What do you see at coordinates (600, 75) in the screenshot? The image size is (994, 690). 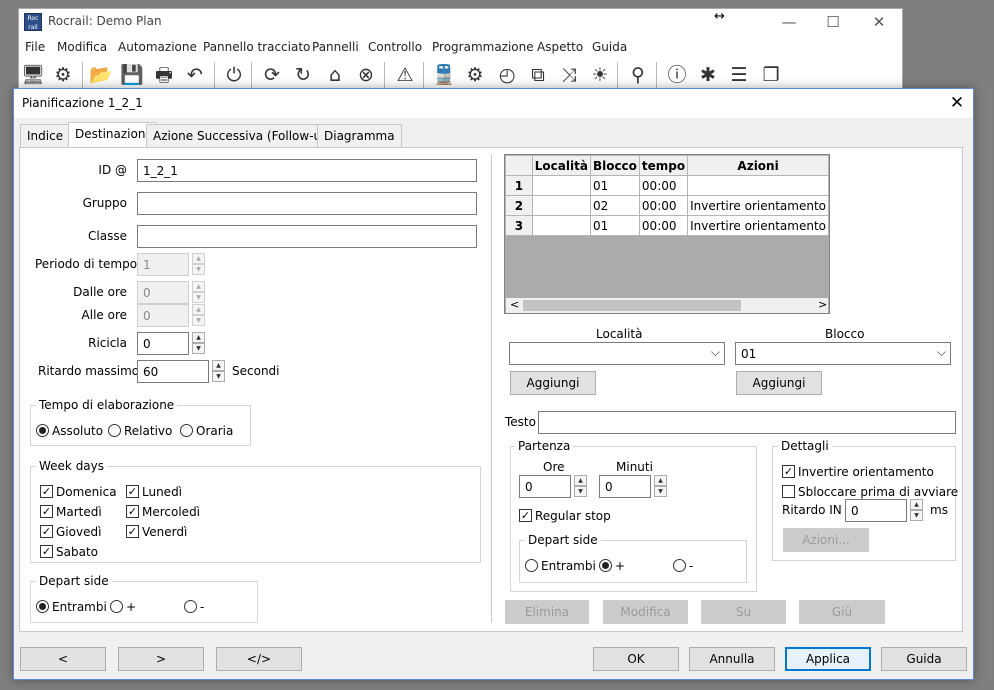 I see `light-icon: ☀` at bounding box center [600, 75].